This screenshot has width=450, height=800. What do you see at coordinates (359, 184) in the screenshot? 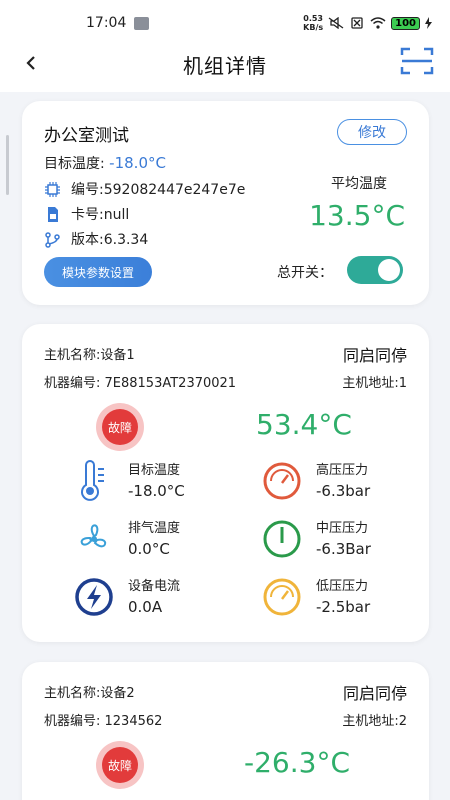
I see `avg-temp-label: 平均温度` at bounding box center [359, 184].